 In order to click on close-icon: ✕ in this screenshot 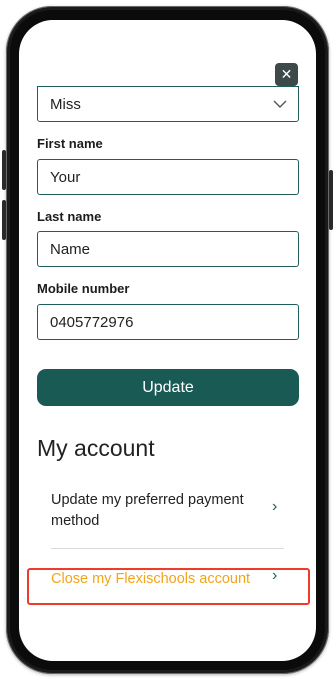, I will do `click(286, 74)`.